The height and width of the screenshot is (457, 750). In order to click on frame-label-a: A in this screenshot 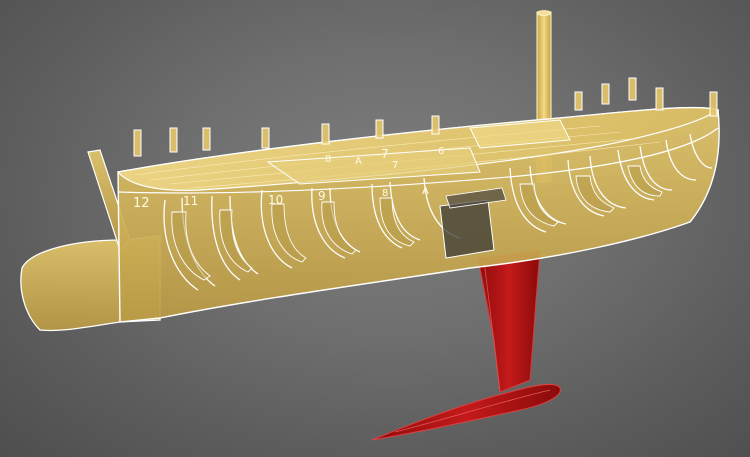, I will do `click(358, 161)`.